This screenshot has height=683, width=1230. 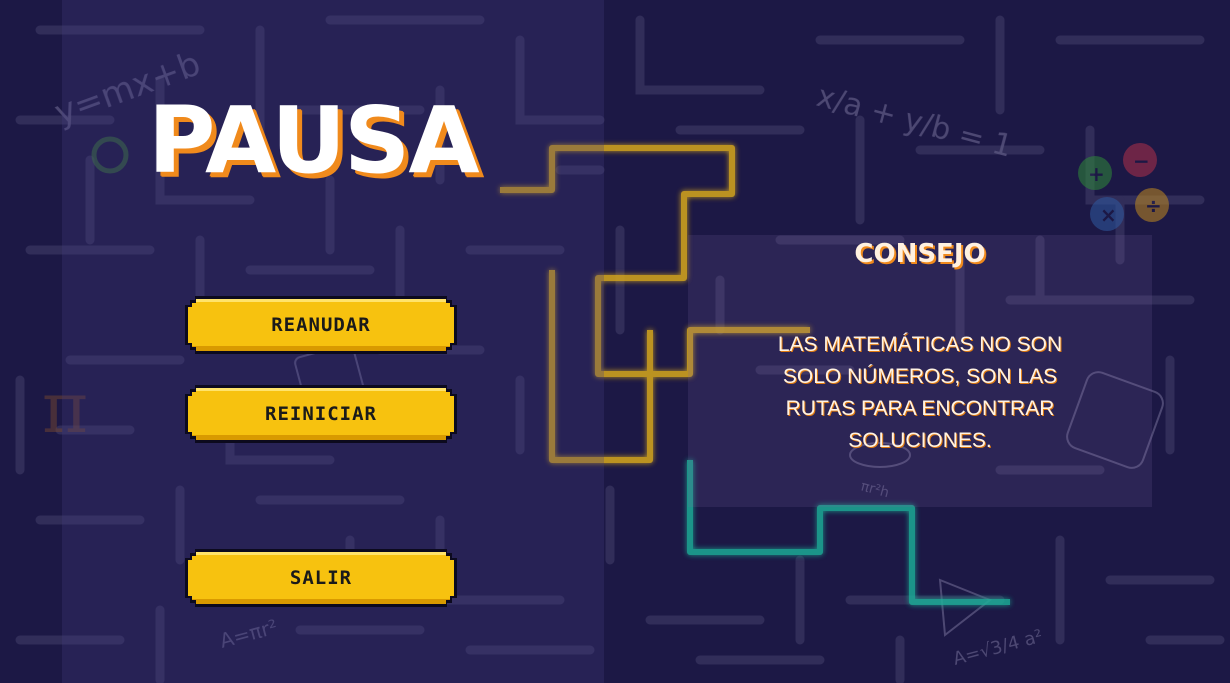 I want to click on exit-button: SALIR, so click(x=321, y=578).